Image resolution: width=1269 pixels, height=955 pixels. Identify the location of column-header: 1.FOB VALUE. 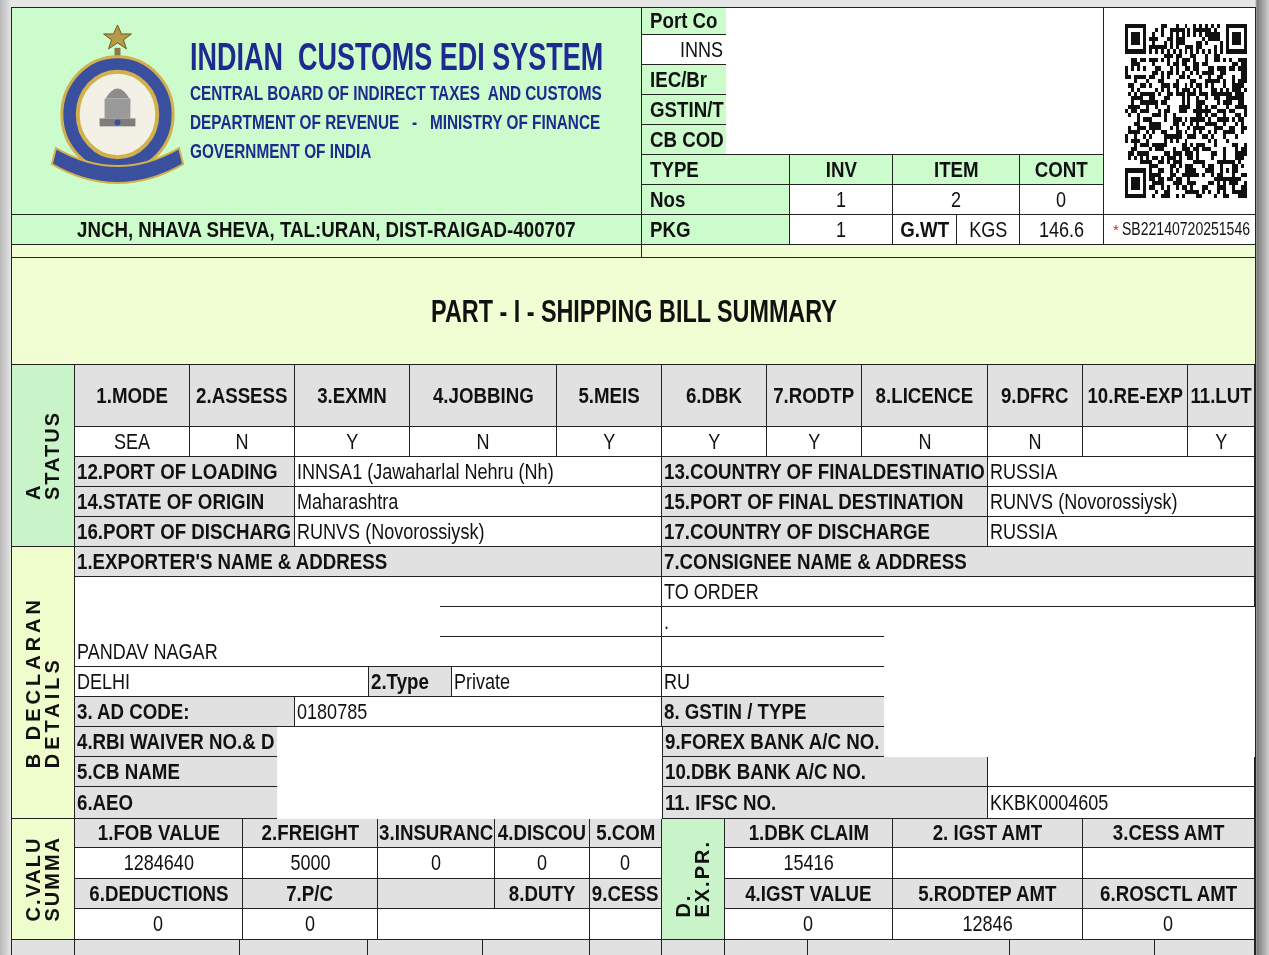
(159, 833).